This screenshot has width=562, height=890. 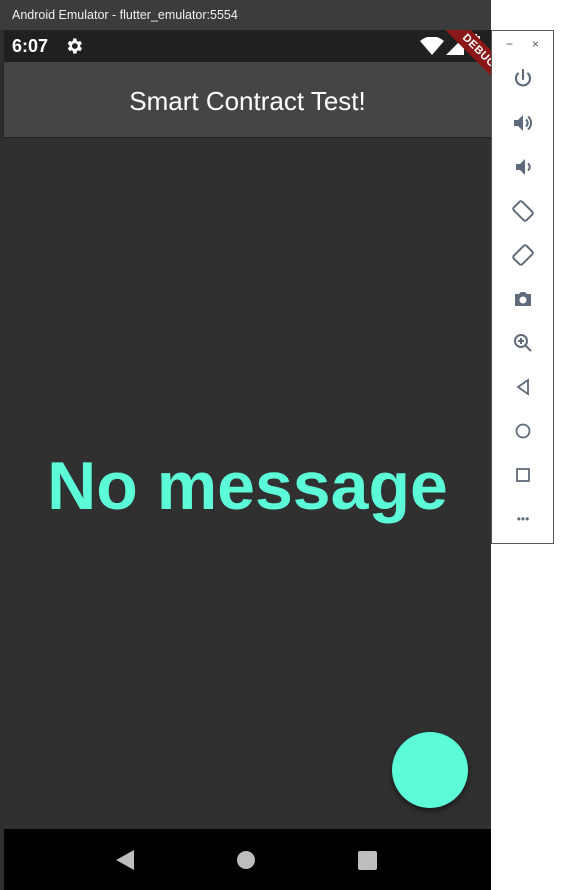 I want to click on rotate-left-button, so click(x=523, y=211).